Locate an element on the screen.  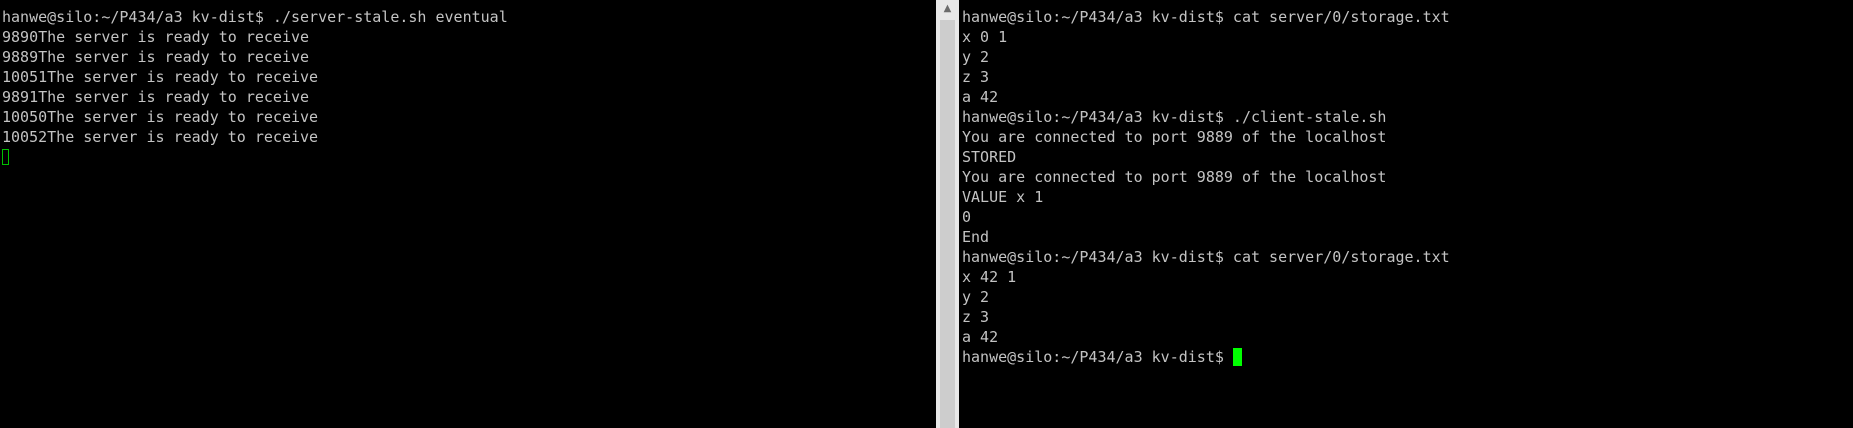
terminal-line: 9891The server is ready to receive is located at coordinates (156, 97).